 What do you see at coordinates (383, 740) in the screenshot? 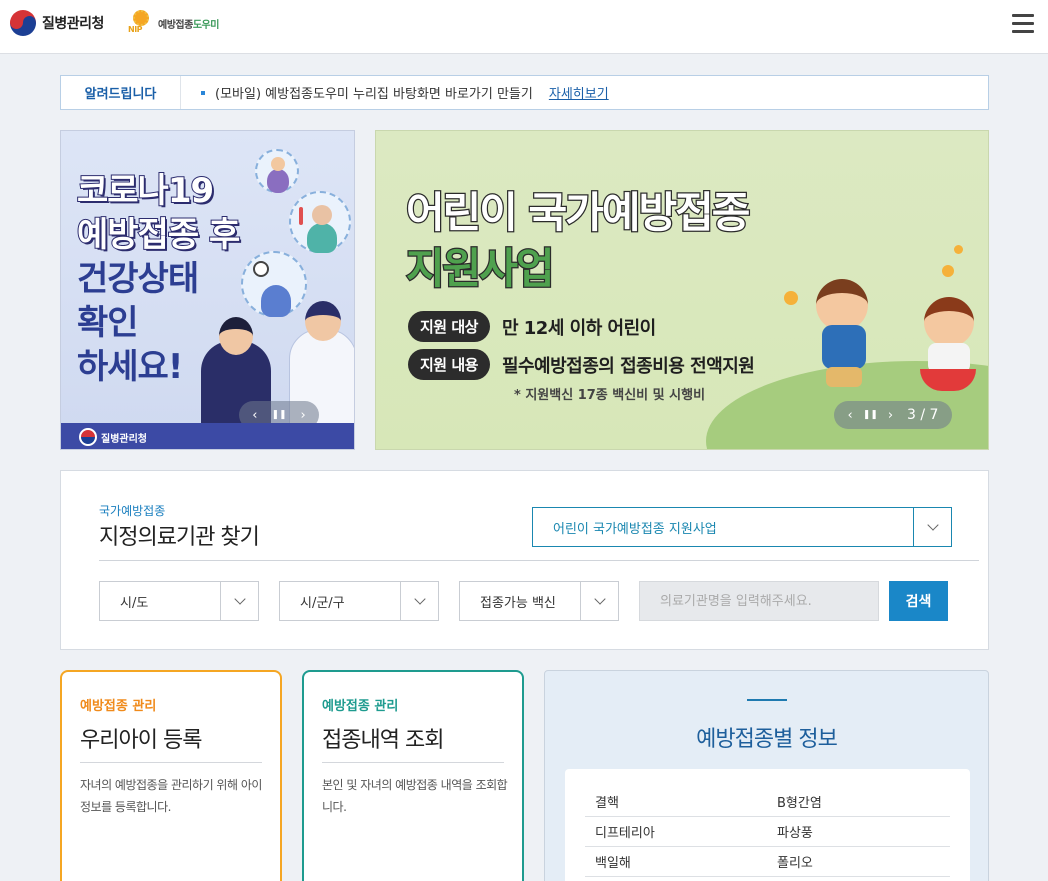
I see `card-title: 접종내역 조회` at bounding box center [383, 740].